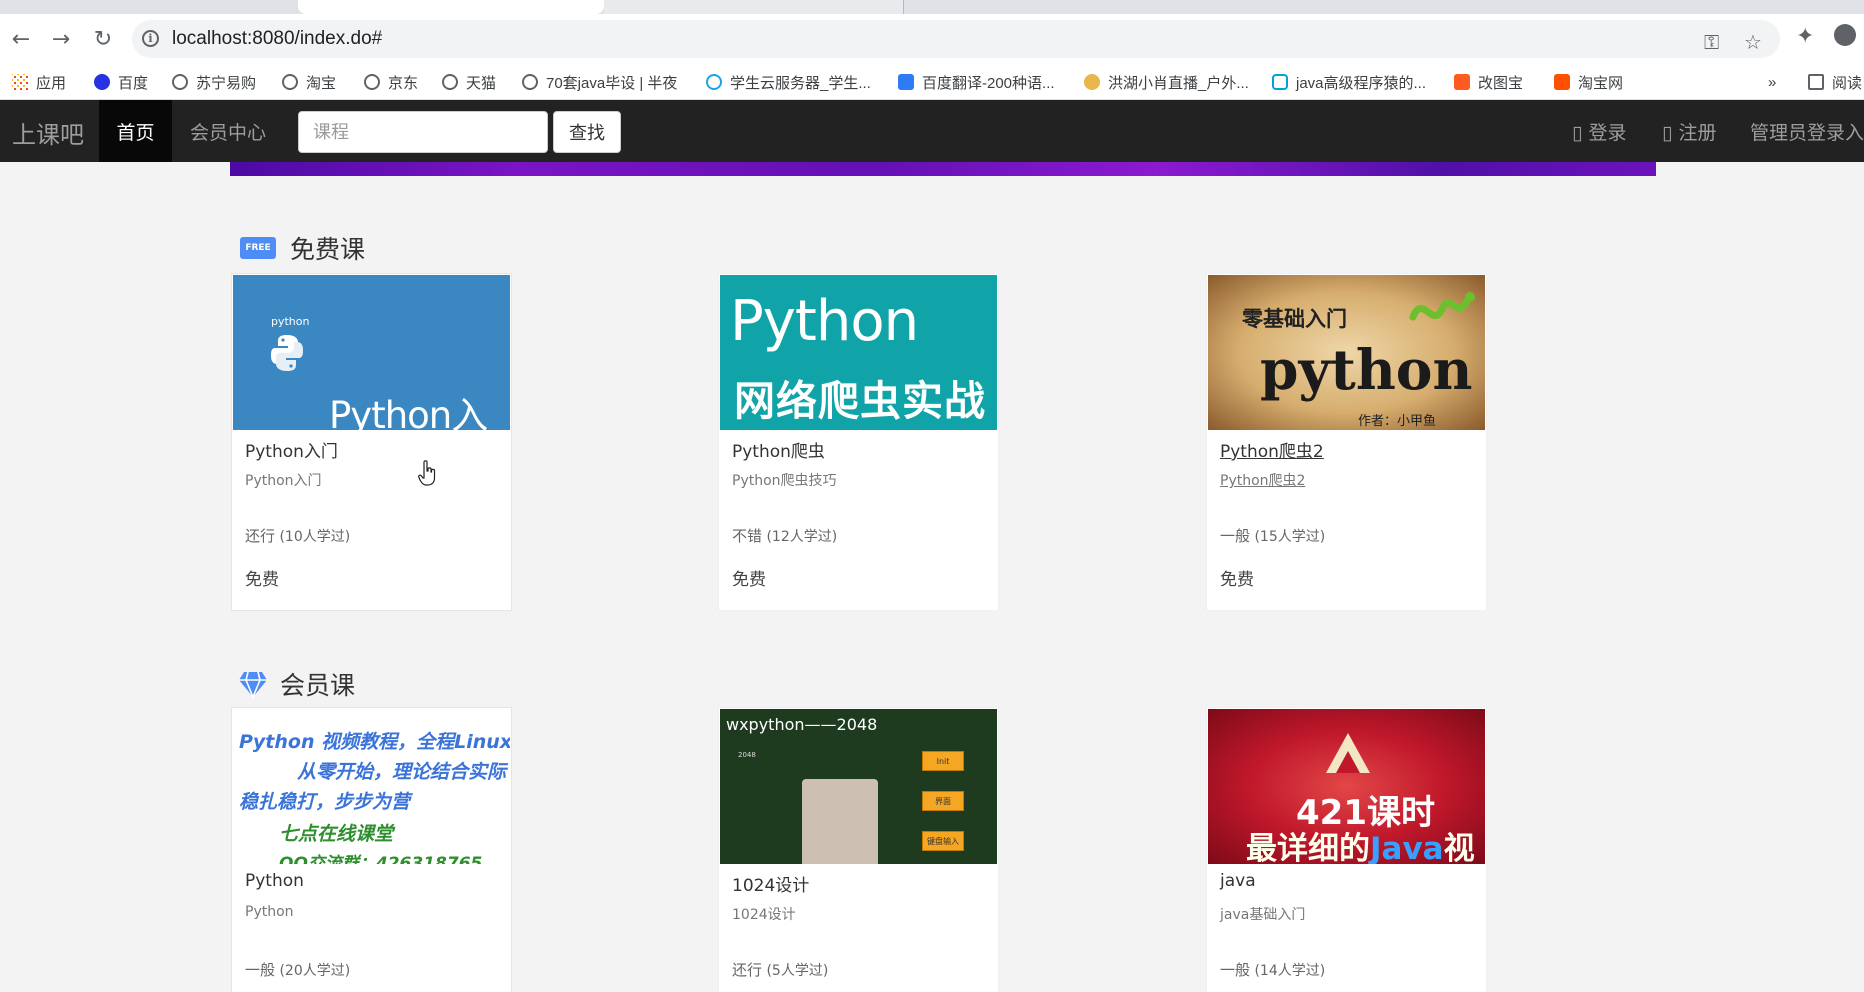  Describe the element at coordinates (309, 82) in the screenshot. I see `bookmark-taobao: 淘宝` at that location.